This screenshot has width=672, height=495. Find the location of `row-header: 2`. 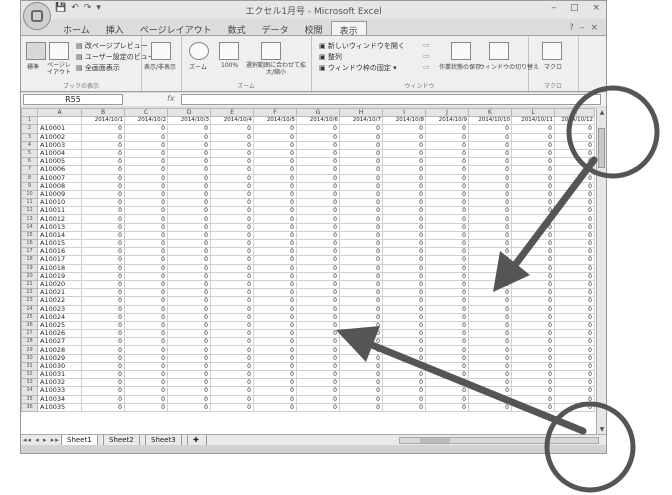

row-header: 2 is located at coordinates (29, 129).